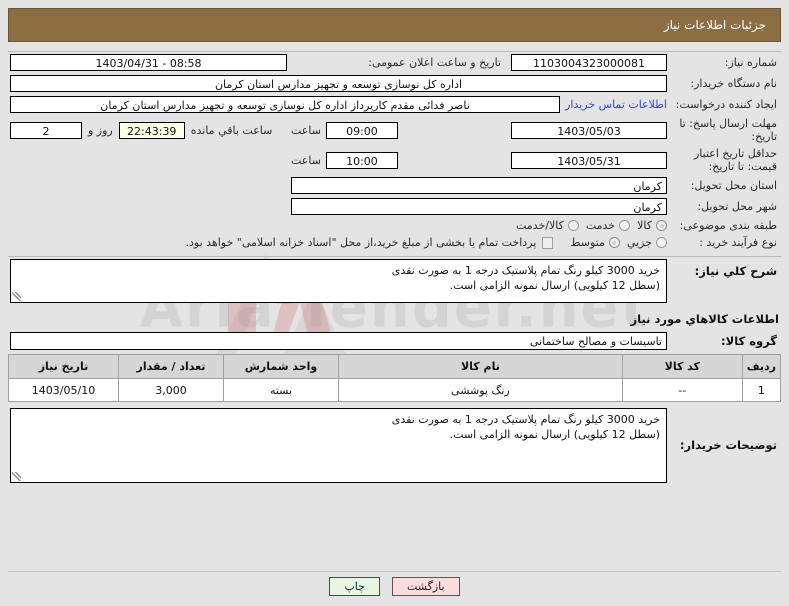 This screenshot has width=789, height=606. I want to click on goods-group-input: تاسیسات و مصالح ساختمانی, so click(338, 341).